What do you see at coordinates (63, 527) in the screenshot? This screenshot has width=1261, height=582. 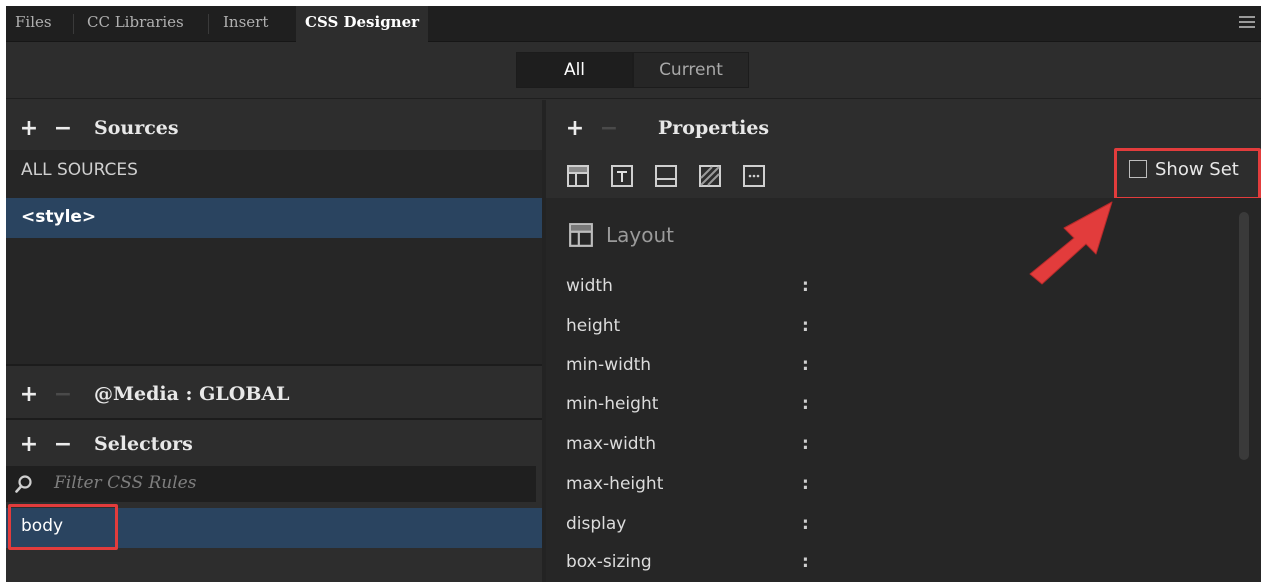 I see `body-highlight-box` at bounding box center [63, 527].